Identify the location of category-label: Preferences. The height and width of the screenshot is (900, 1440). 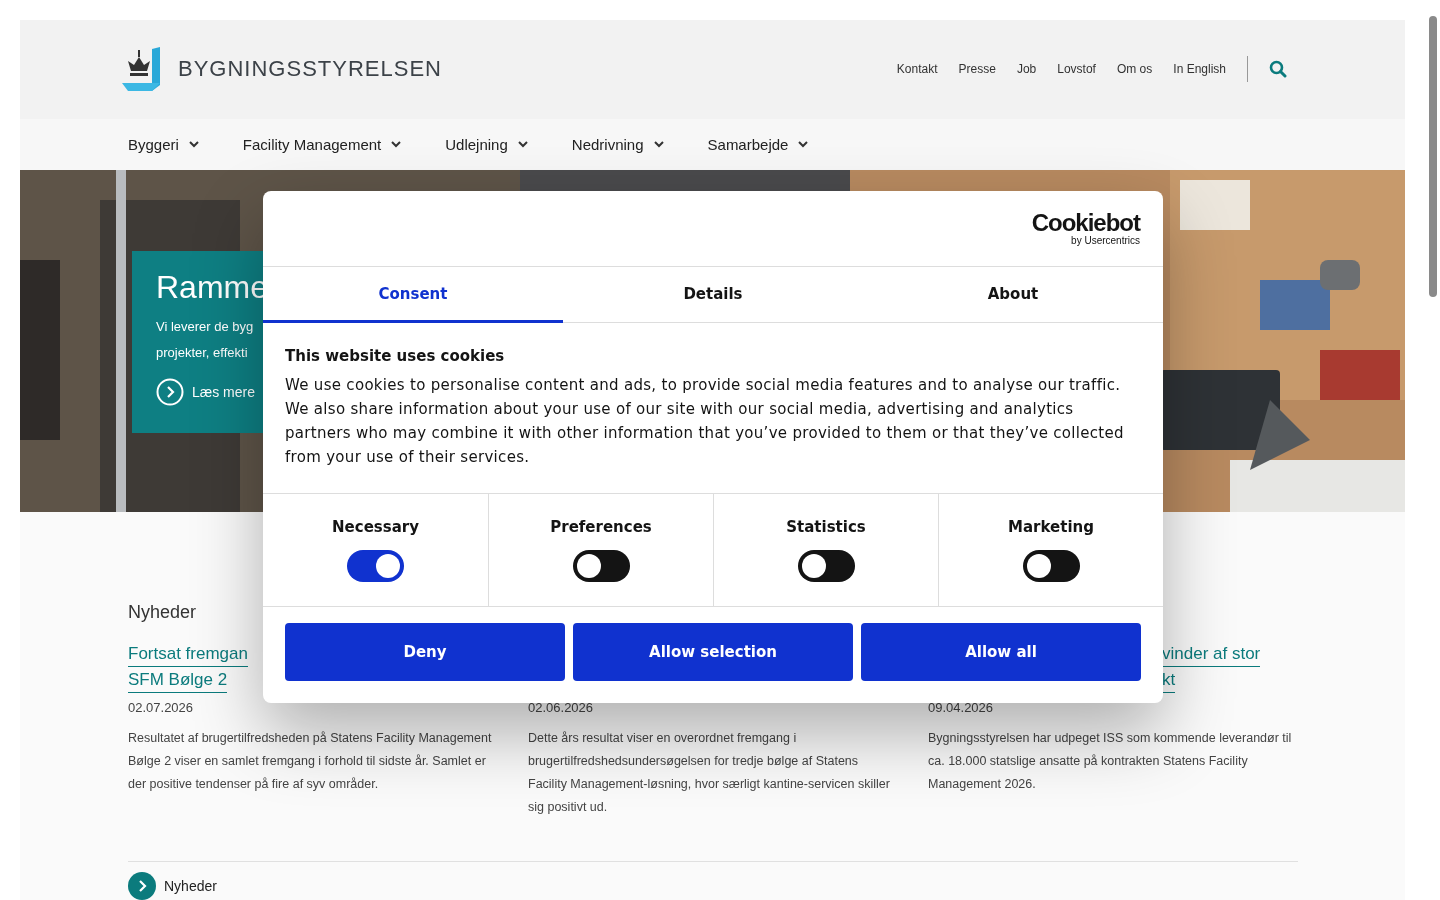
(601, 527).